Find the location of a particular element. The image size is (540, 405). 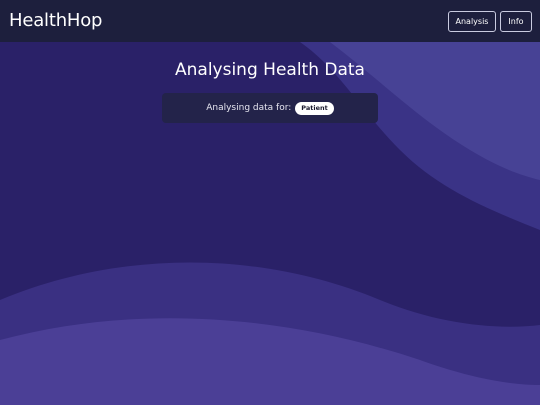

analysis-button: Analysis is located at coordinates (472, 21).